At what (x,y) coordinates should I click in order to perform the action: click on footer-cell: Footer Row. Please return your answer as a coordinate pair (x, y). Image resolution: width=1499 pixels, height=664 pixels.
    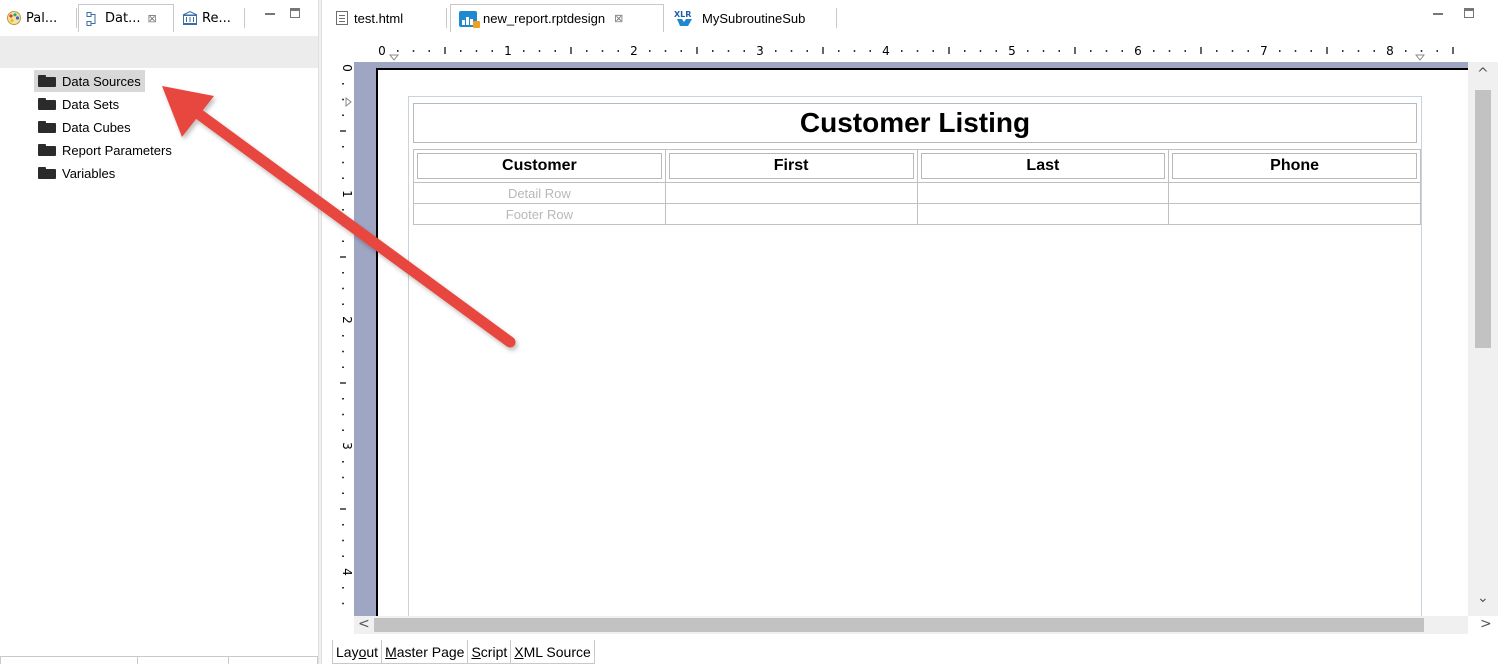
    Looking at the image, I should click on (539, 214).